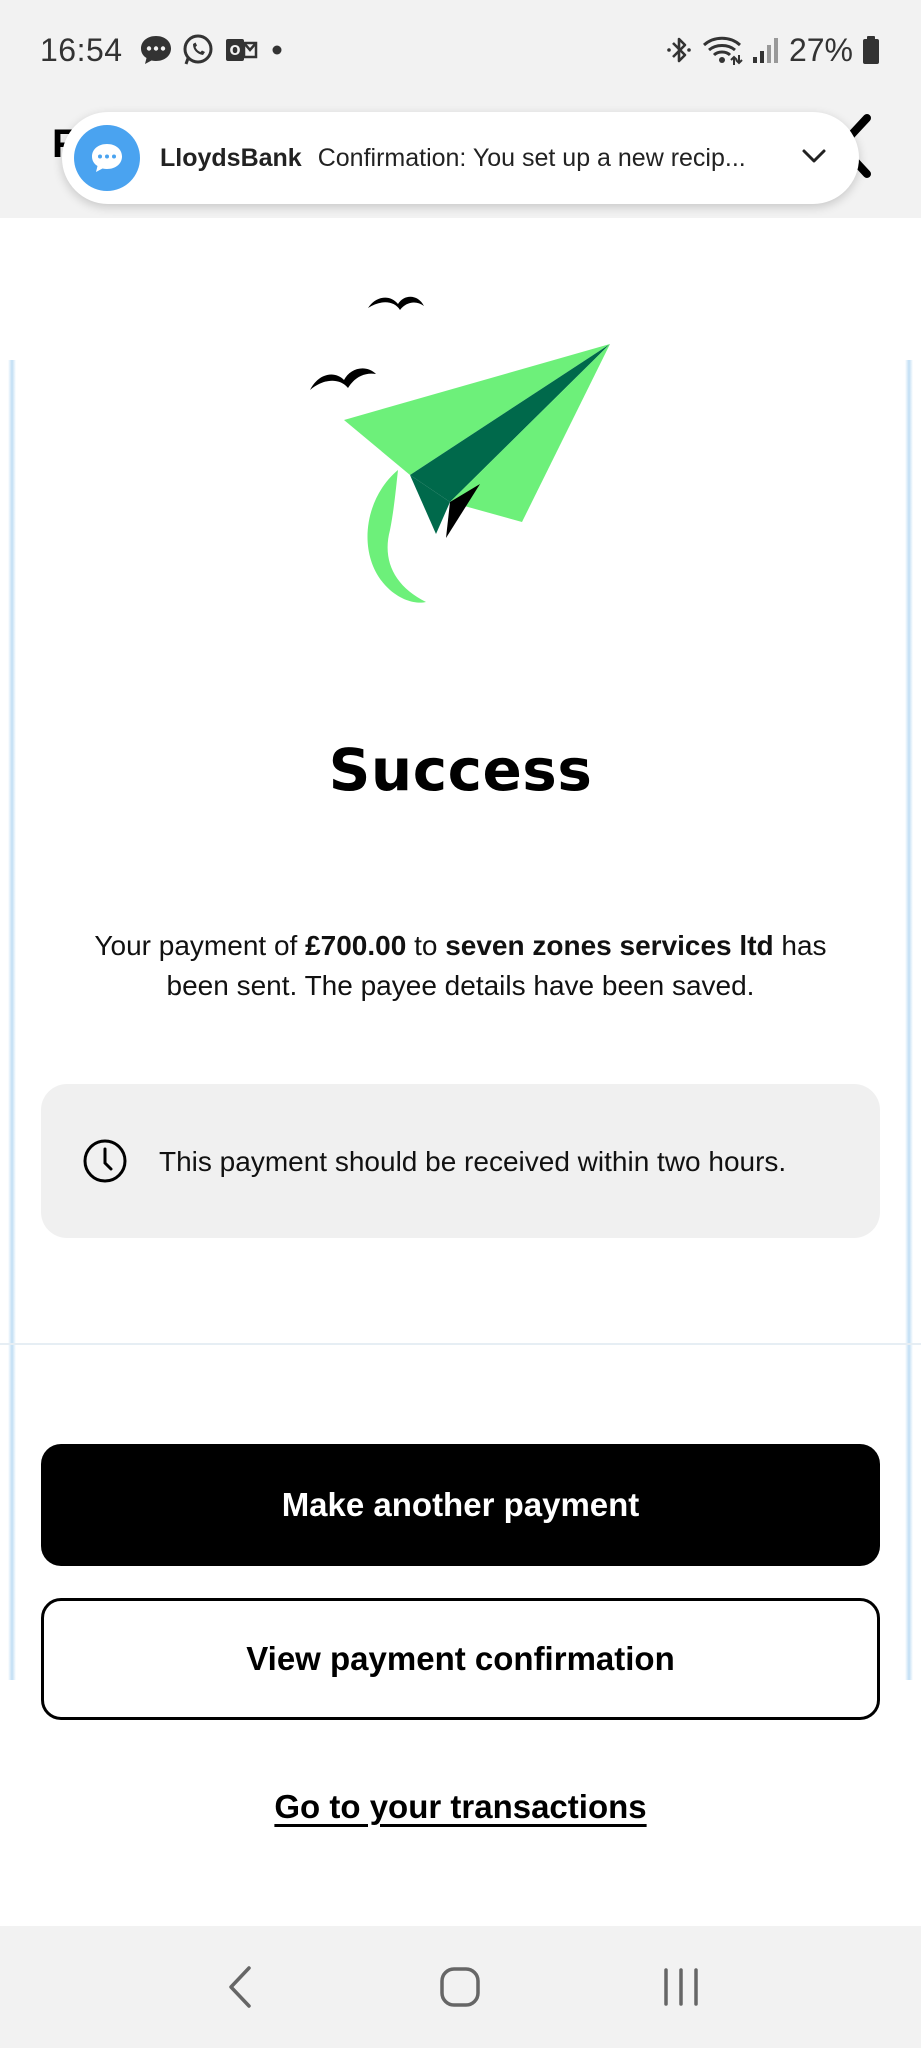  Describe the element at coordinates (460, 50) in the screenshot. I see `status-bar: 16:54 O 27%` at that location.